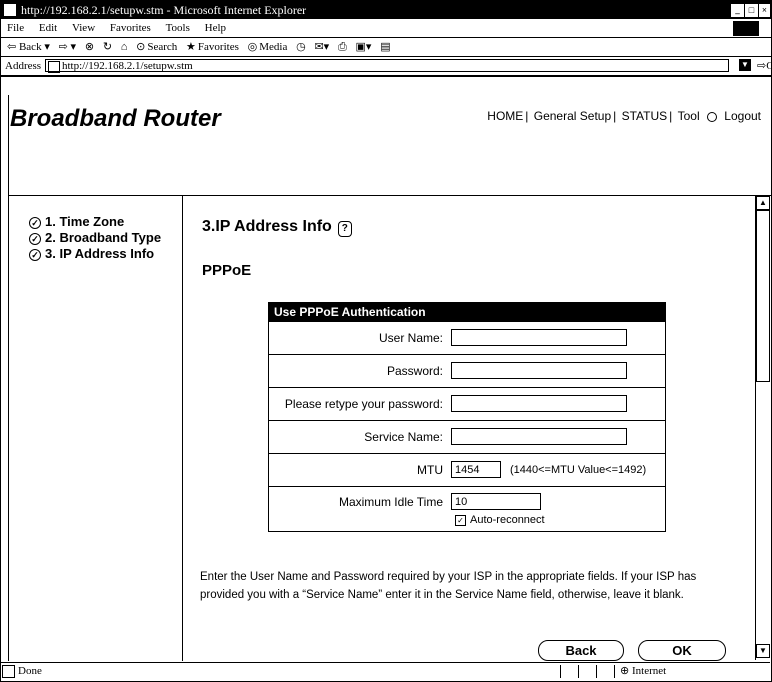 The height and width of the screenshot is (682, 772). I want to click on status-text: Done, so click(30, 671).